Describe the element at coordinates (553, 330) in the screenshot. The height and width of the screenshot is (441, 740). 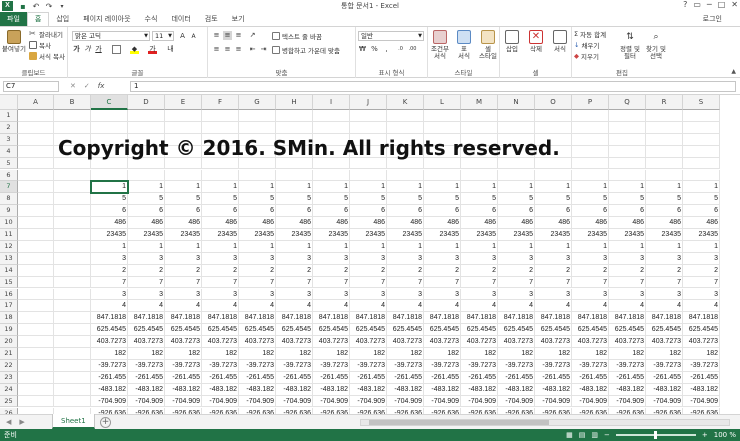
I see `cell-o19: 625.4545` at that location.